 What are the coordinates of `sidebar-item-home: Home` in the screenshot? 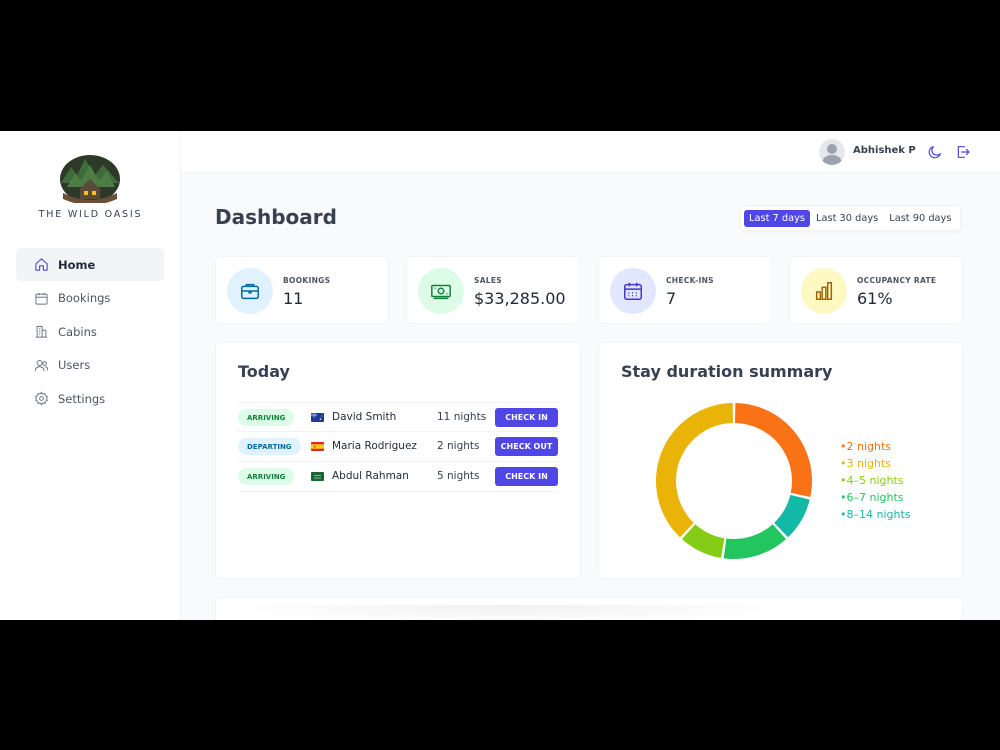 It's located at (90, 264).